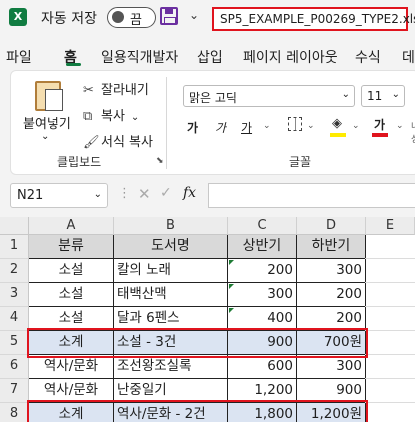 The image size is (415, 422). Describe the element at coordinates (171, 271) in the screenshot. I see `cell-b2: 칼의 노래` at that location.